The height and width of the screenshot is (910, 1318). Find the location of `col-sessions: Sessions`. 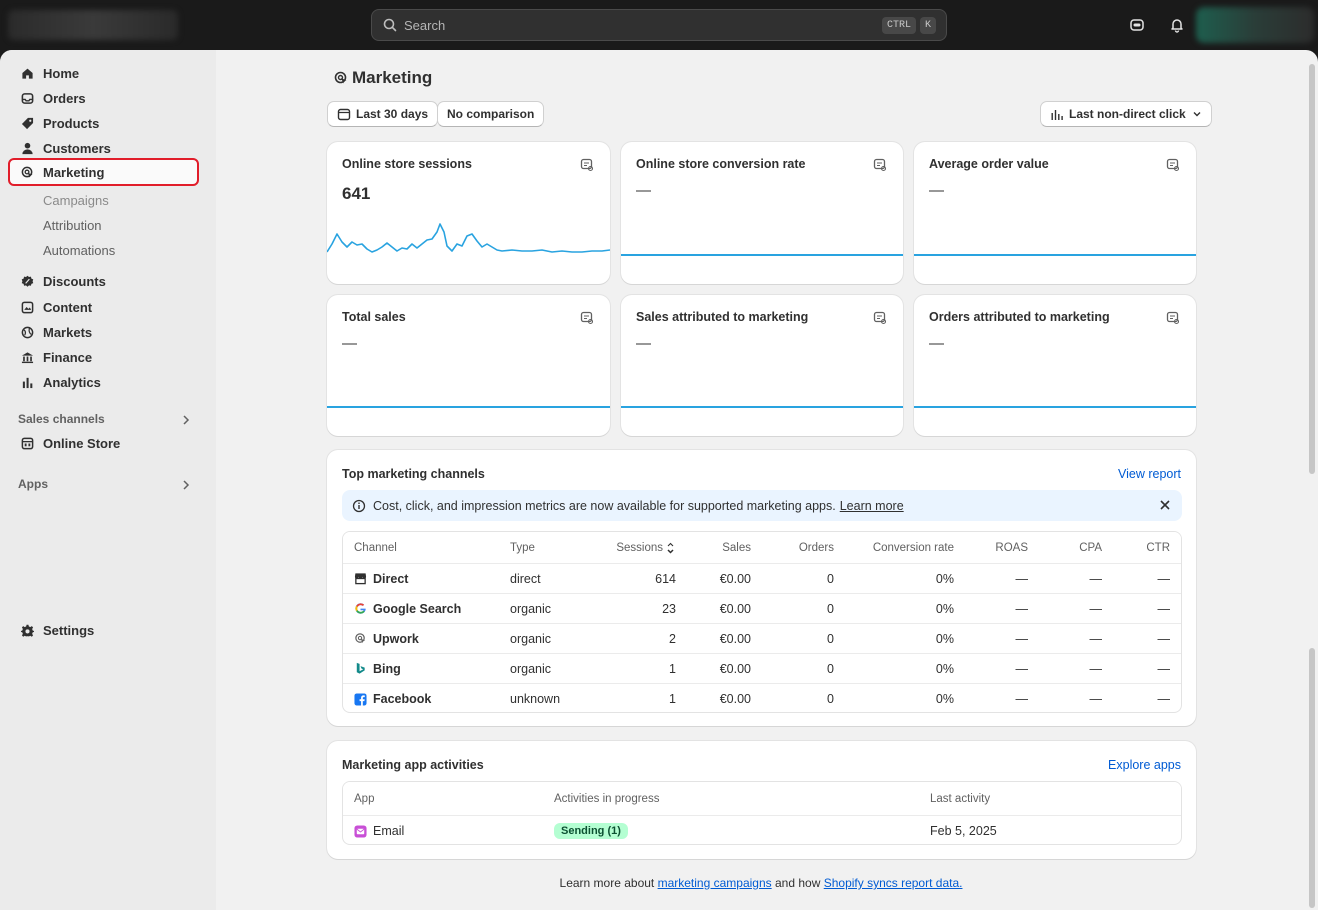

col-sessions: Sessions is located at coordinates (645, 547).